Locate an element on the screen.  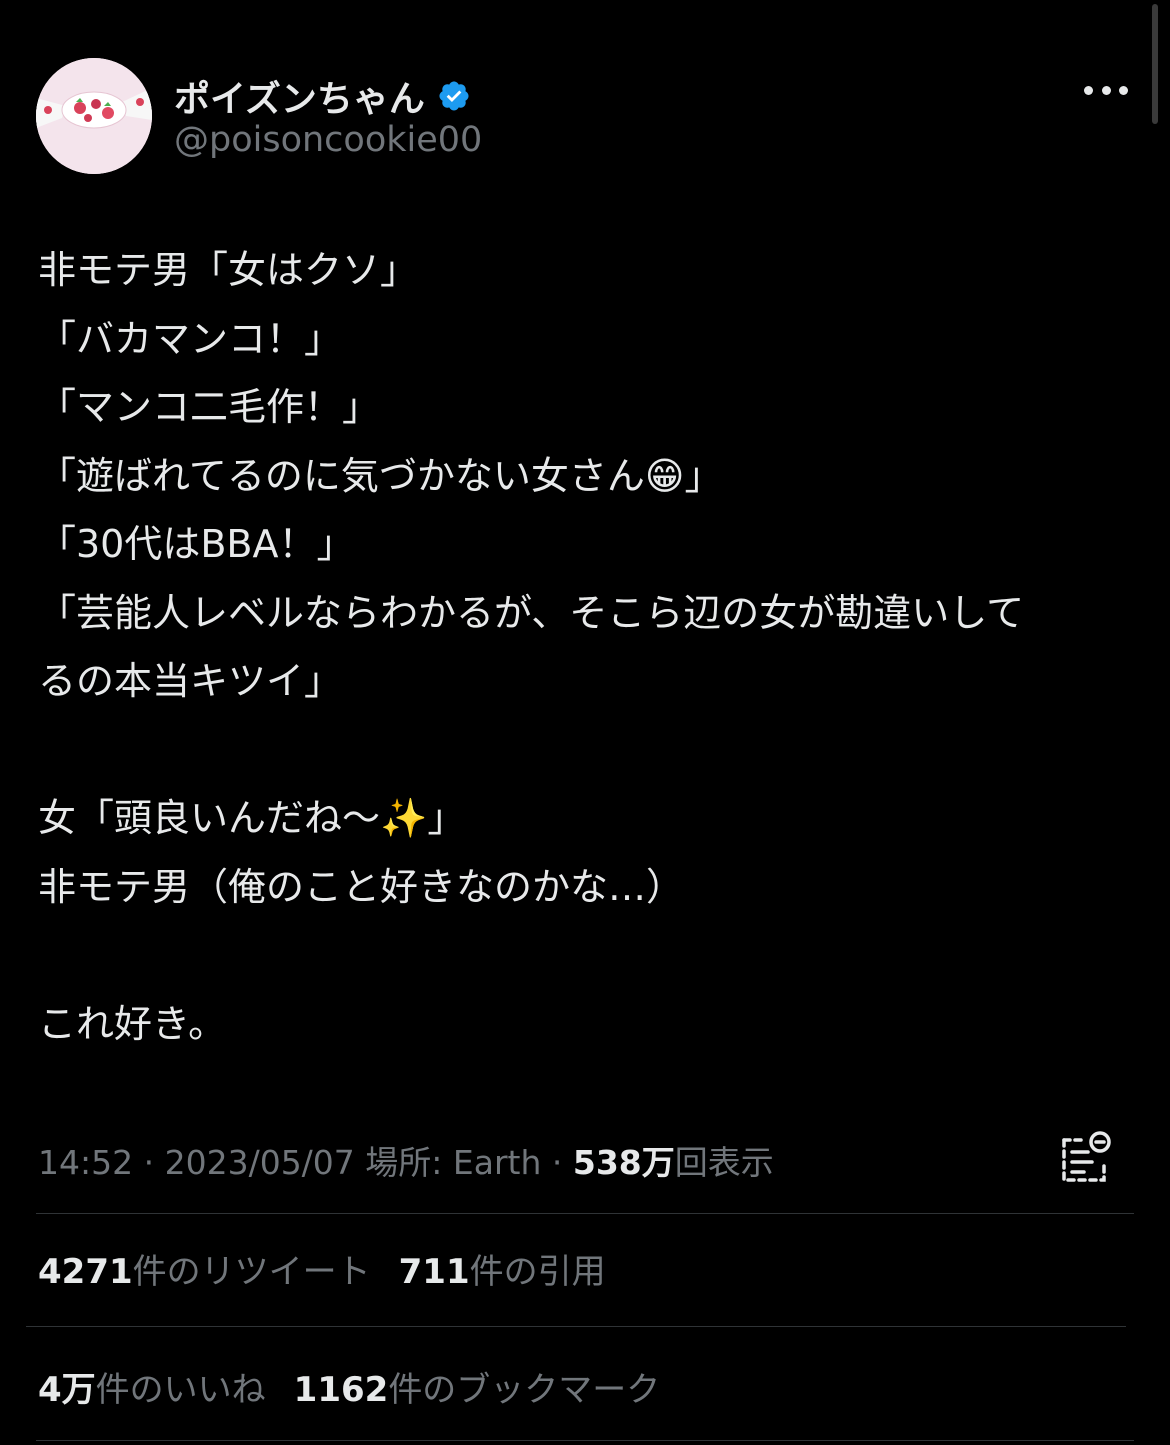
retweets-link: 4271件のリツイート is located at coordinates (204, 1272).